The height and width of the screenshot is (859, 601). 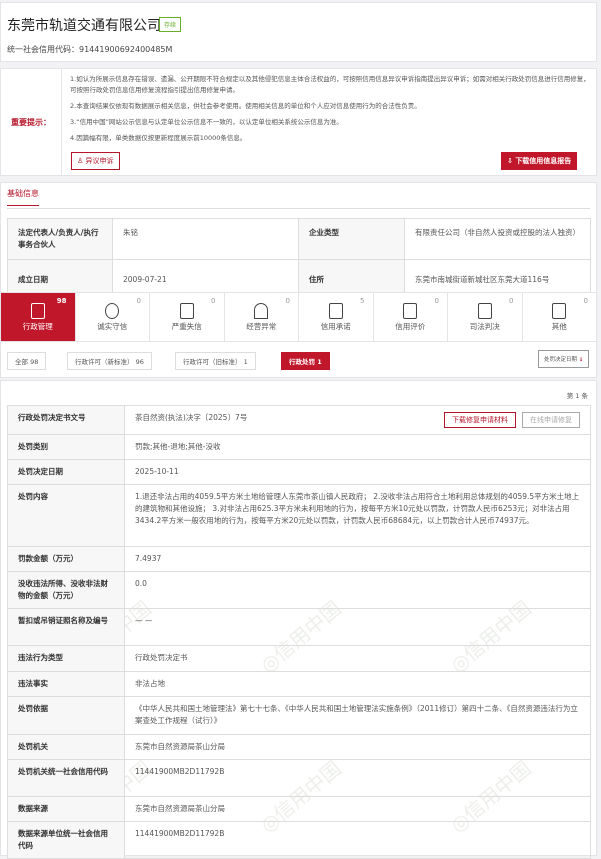 I want to click on tab-serious-dishonesty: 0 严重失信, so click(x=187, y=317).